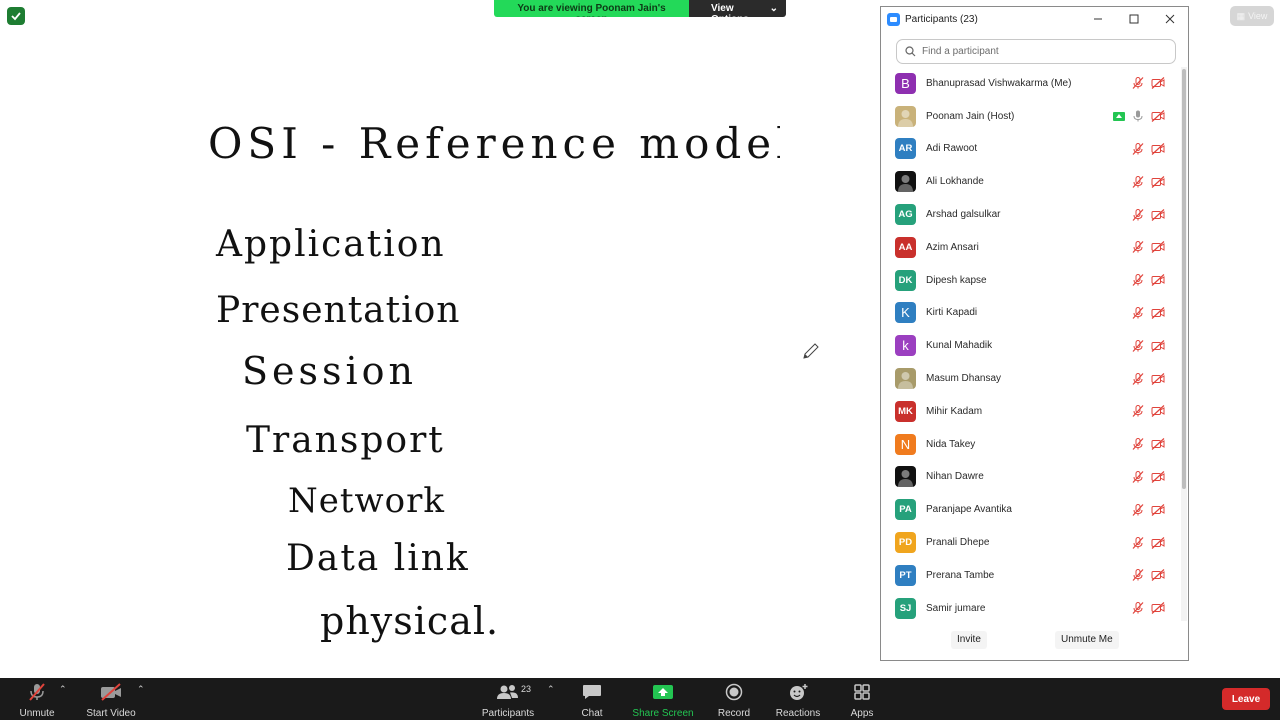  I want to click on participant-row: DK Dipesh kapse, so click(1030, 280).